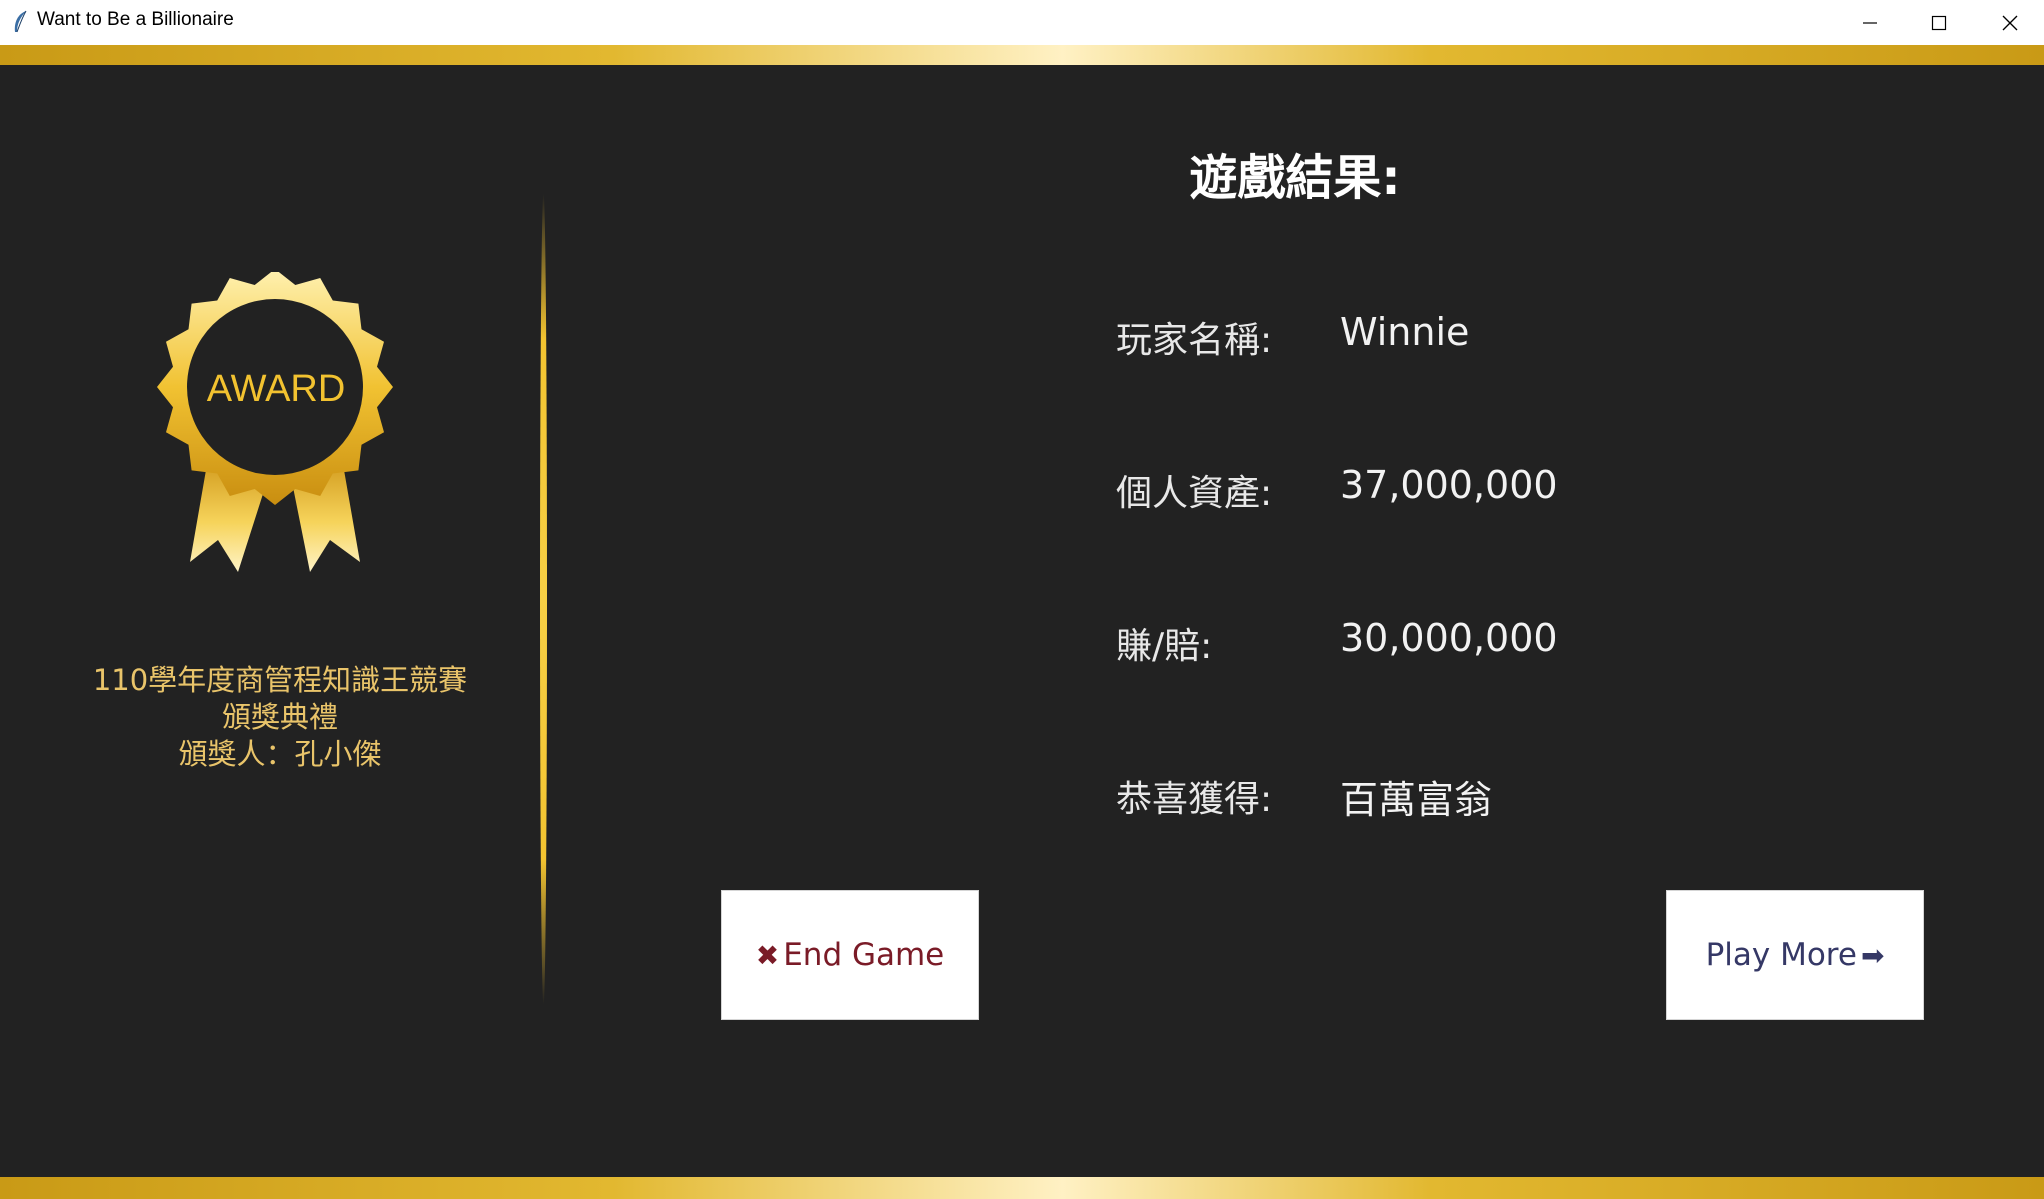  I want to click on player-name-value: Winnie, so click(1405, 332).